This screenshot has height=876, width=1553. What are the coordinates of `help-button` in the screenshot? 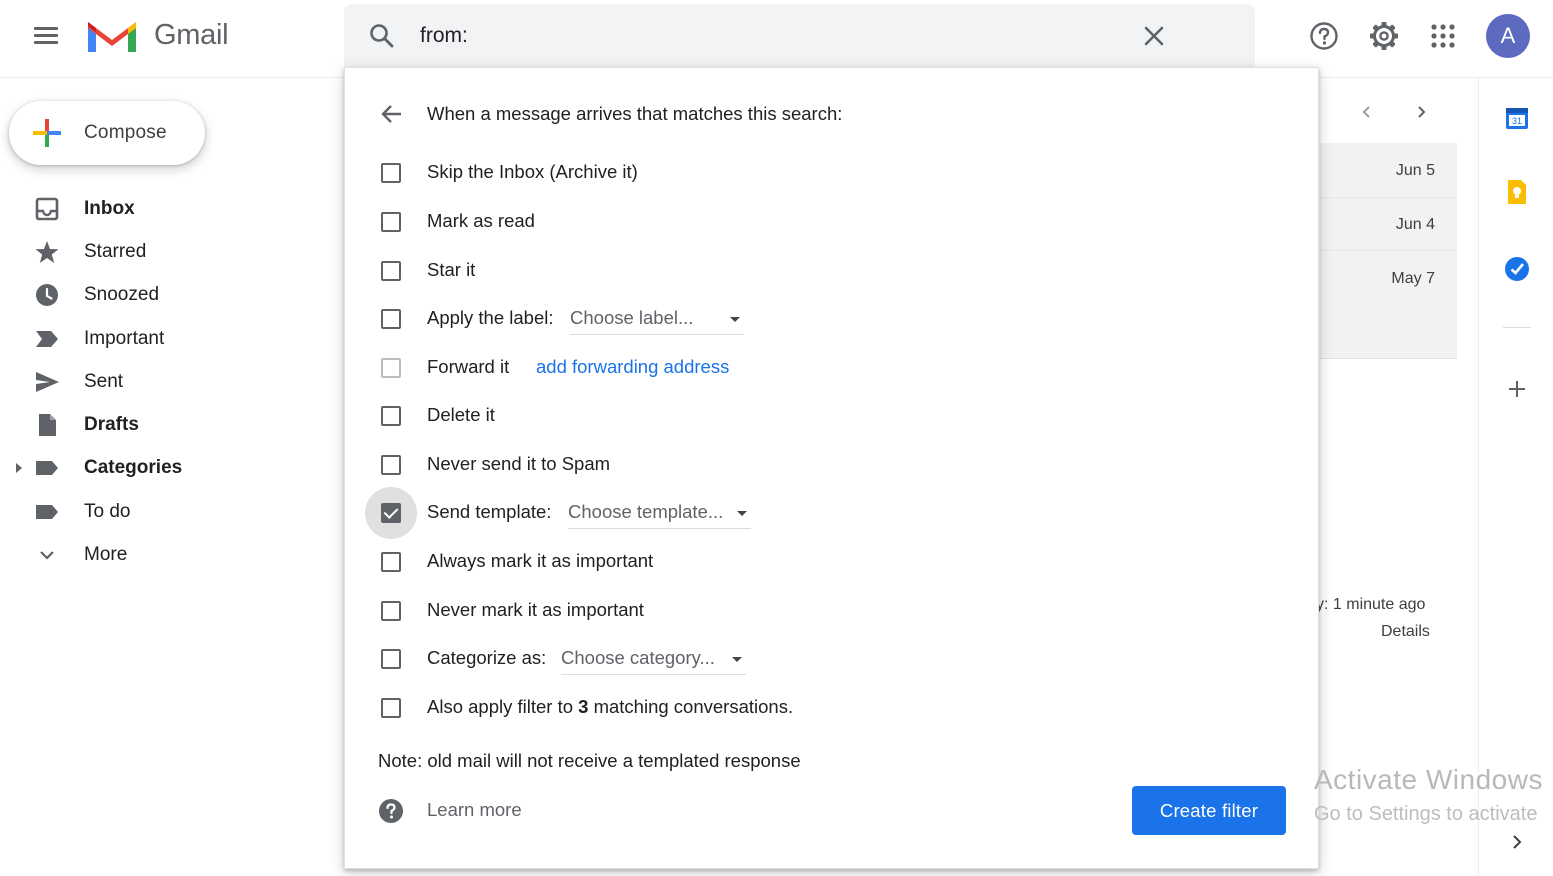 It's located at (1324, 36).